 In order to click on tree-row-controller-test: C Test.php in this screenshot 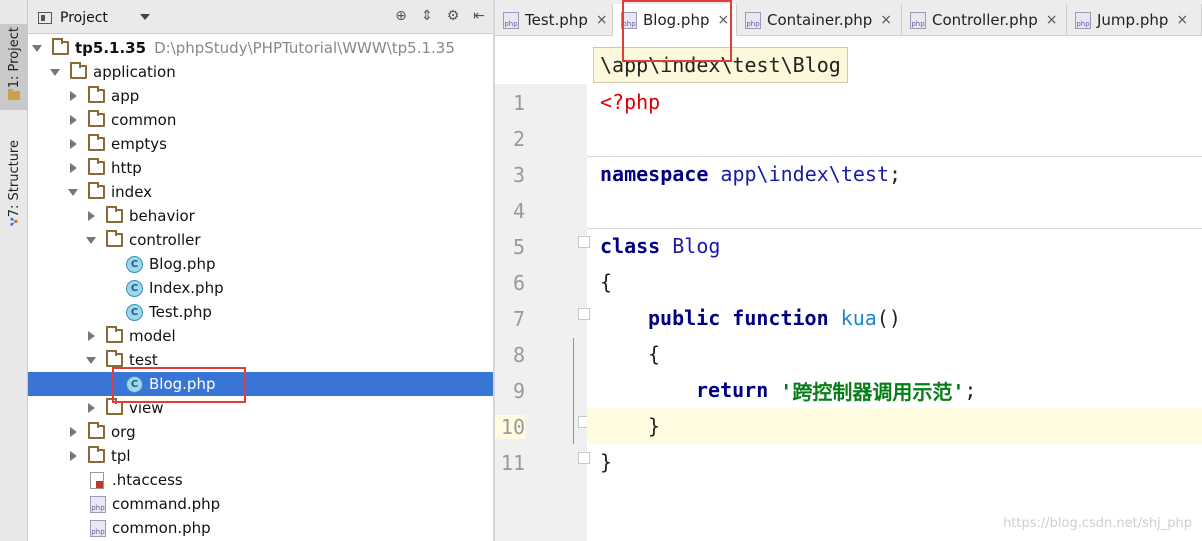, I will do `click(260, 312)`.